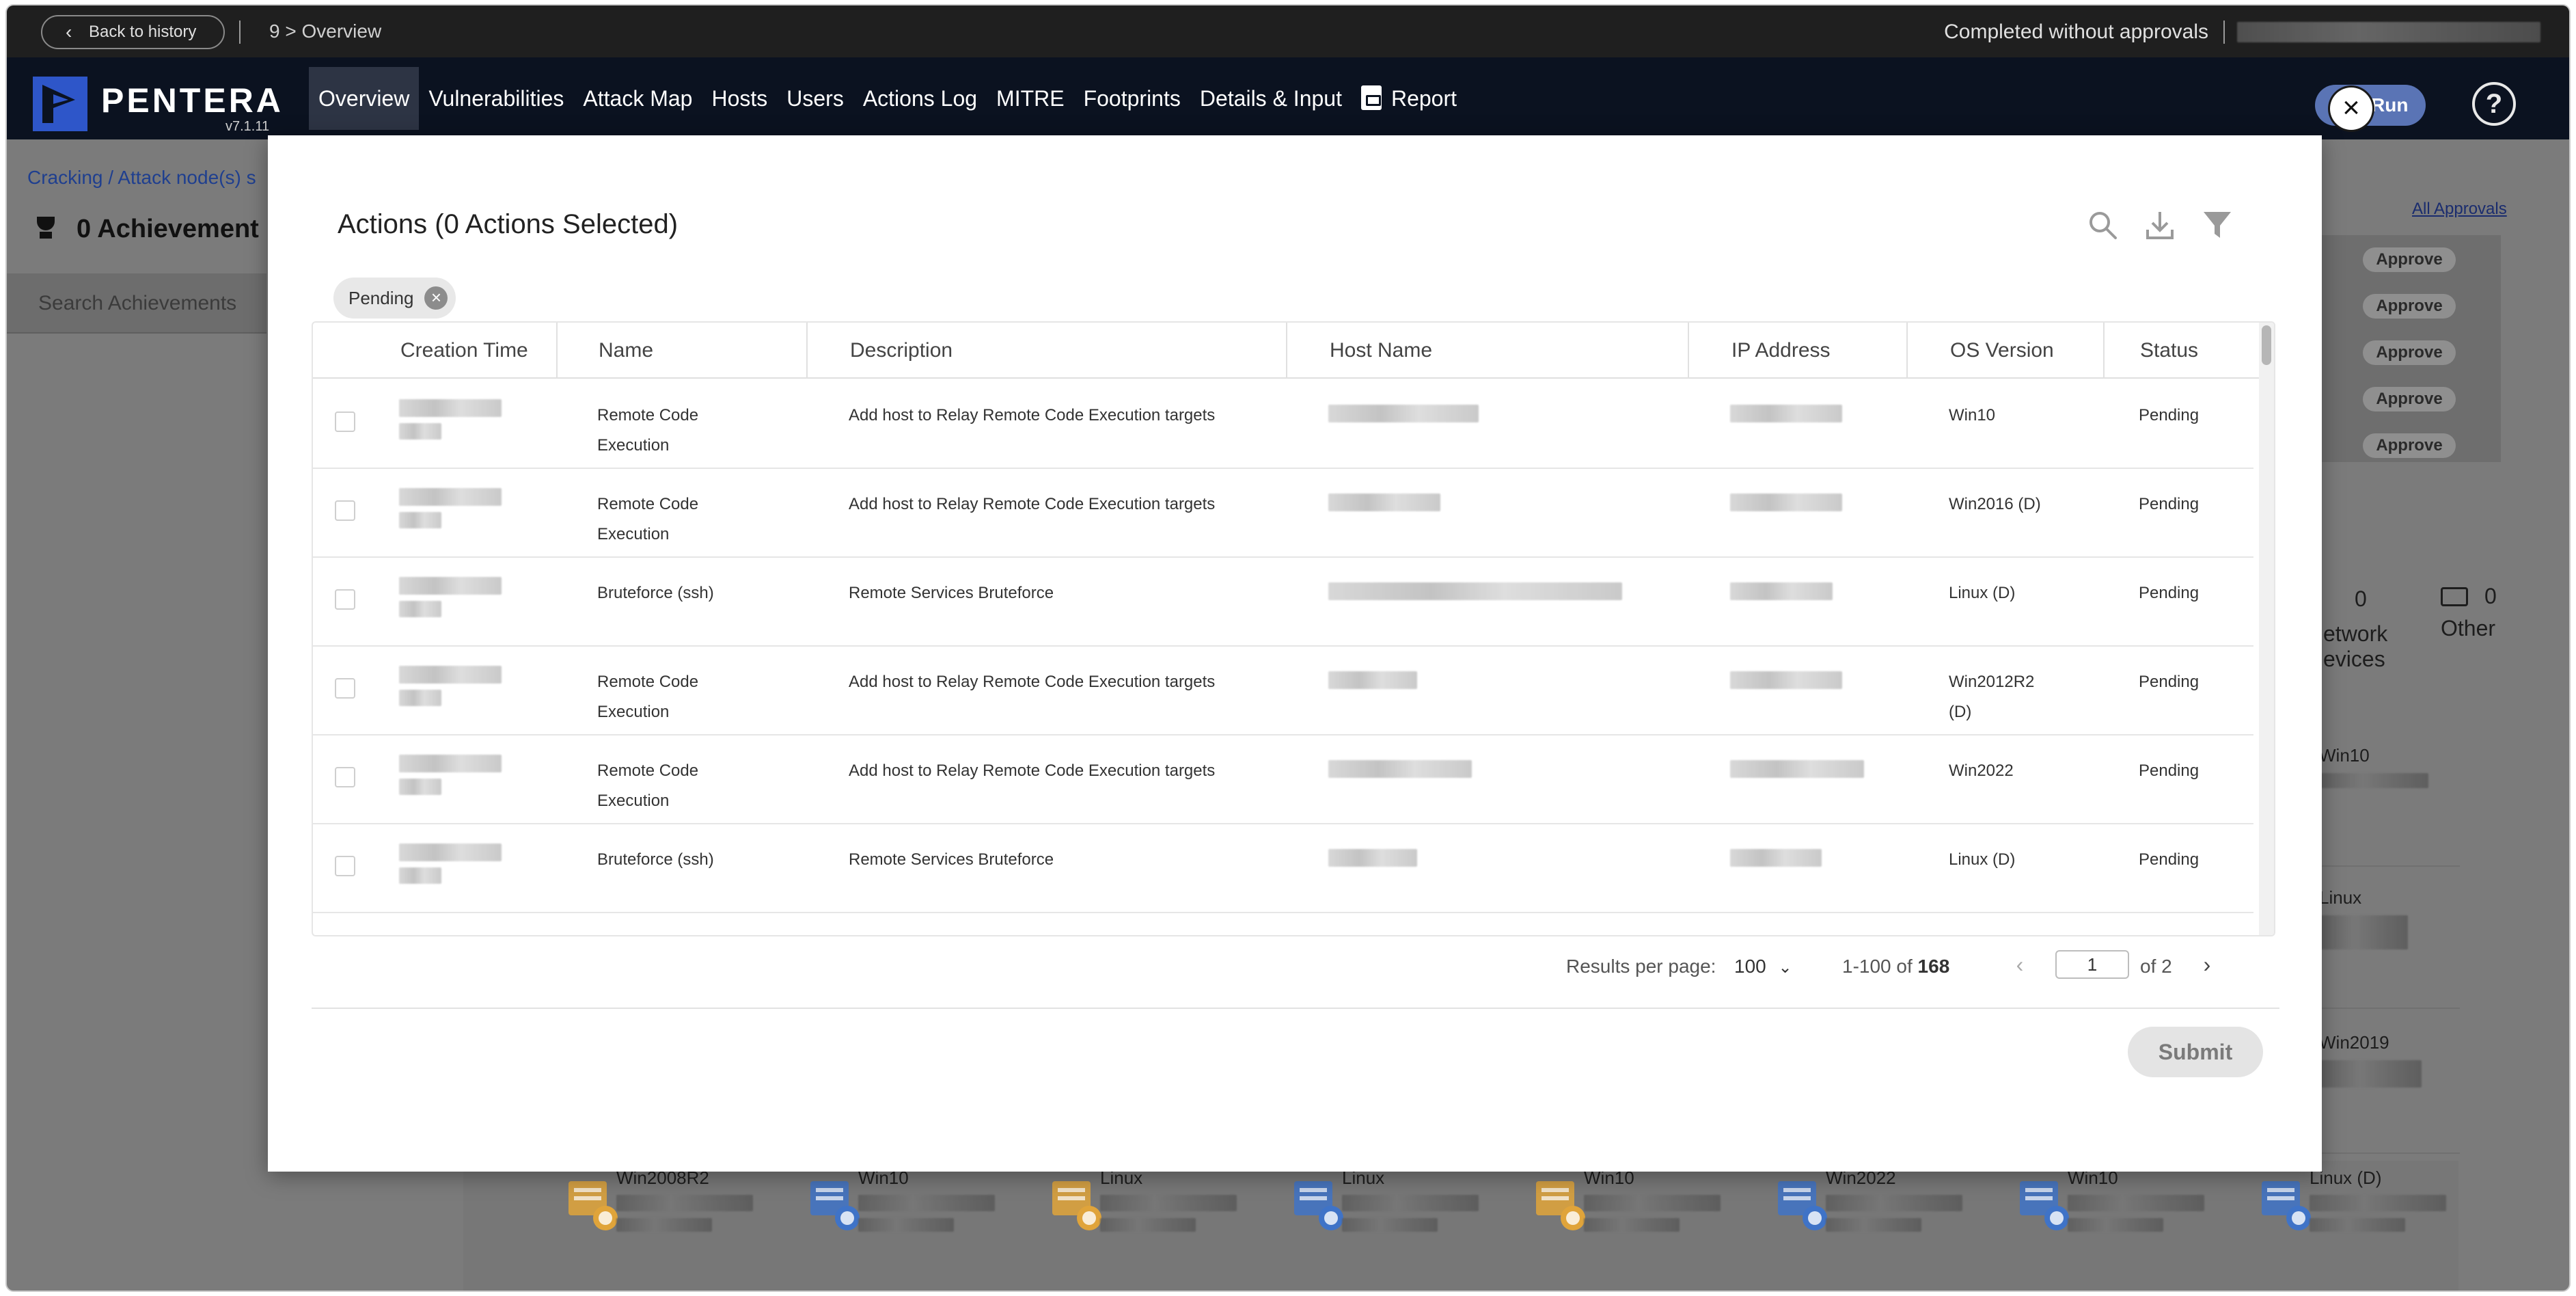 Image resolution: width=2576 pixels, height=1296 pixels. I want to click on brand-name: PENTERA, so click(193, 100).